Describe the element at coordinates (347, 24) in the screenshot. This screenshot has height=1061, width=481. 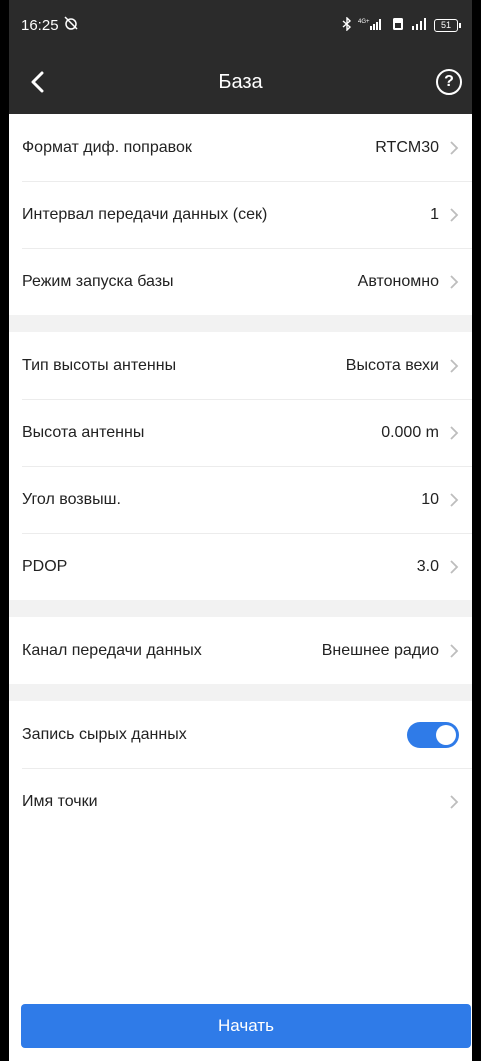
I see `bluetooth-icon` at that location.